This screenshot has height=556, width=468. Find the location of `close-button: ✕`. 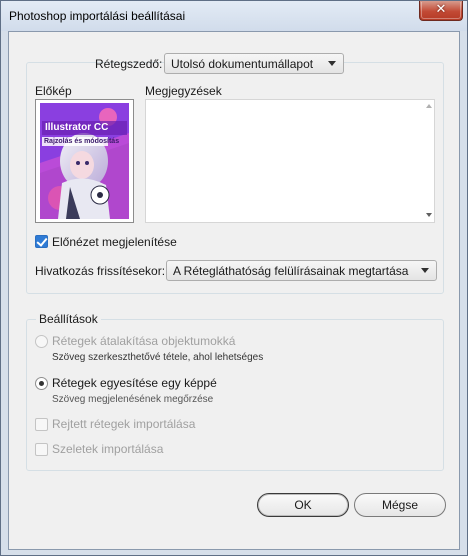

close-button: ✕ is located at coordinates (441, 11).